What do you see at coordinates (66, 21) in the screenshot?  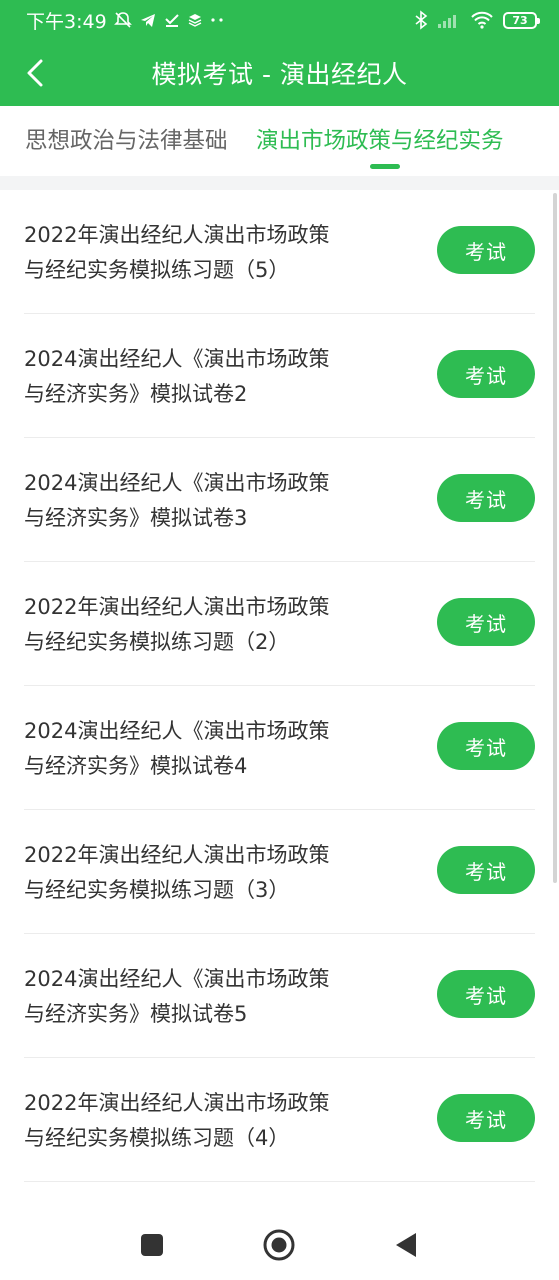 I see `status-time: 下午3:49` at bounding box center [66, 21].